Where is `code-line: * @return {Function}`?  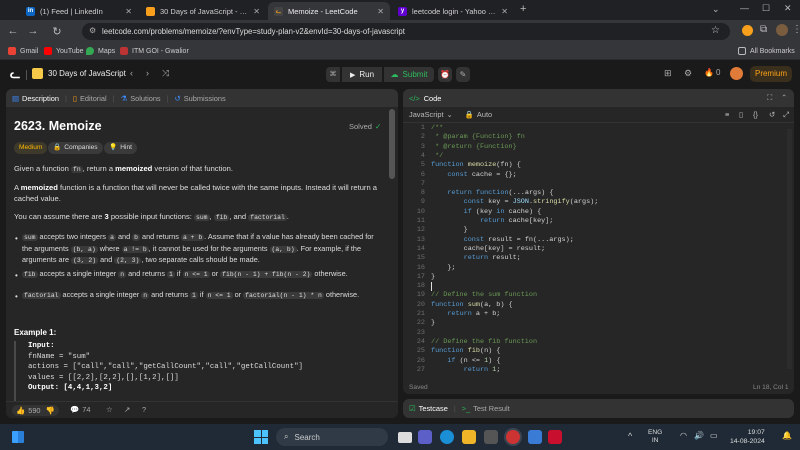
code-line: * @return {Function} is located at coordinates (474, 147).